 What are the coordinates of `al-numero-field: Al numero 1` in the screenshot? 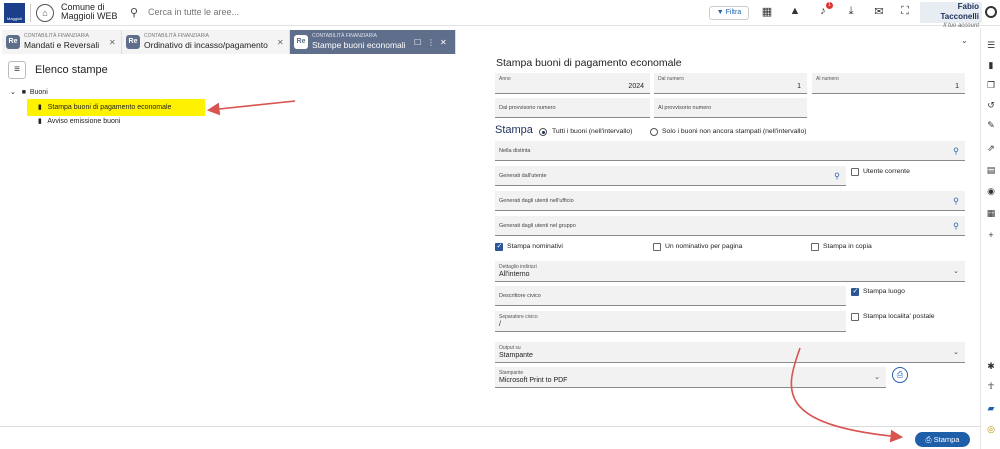 It's located at (888, 83).